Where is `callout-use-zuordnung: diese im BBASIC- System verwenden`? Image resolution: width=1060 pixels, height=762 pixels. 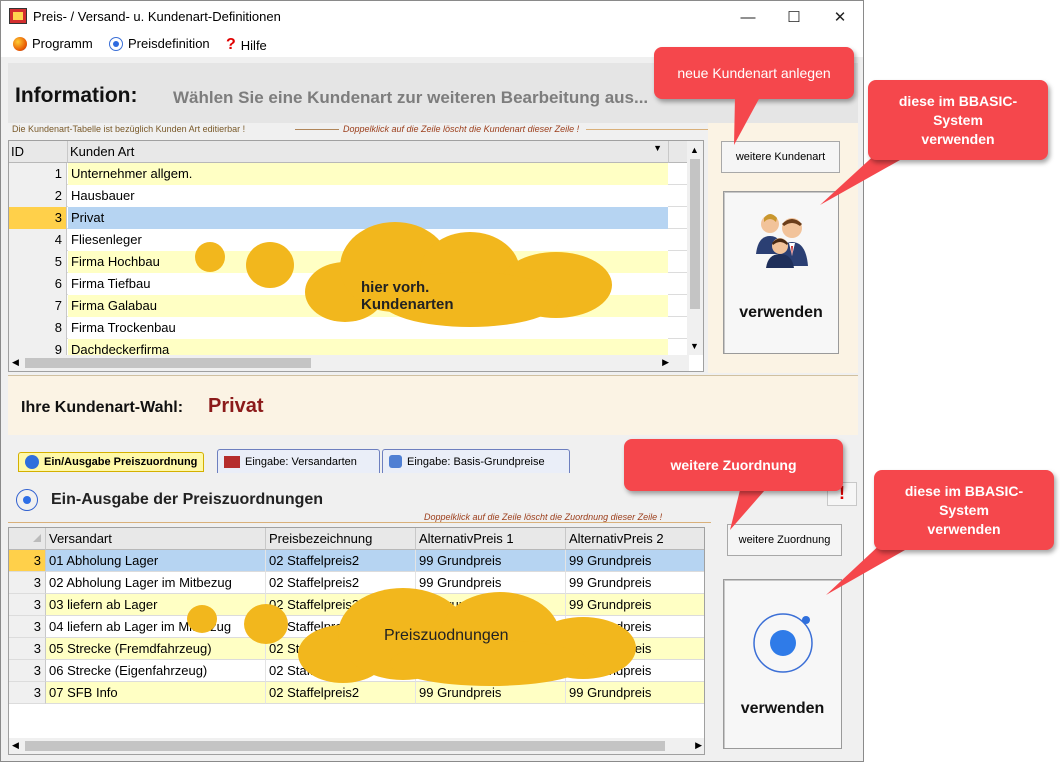
callout-use-zuordnung: diese im BBASIC- System verwenden is located at coordinates (964, 510).